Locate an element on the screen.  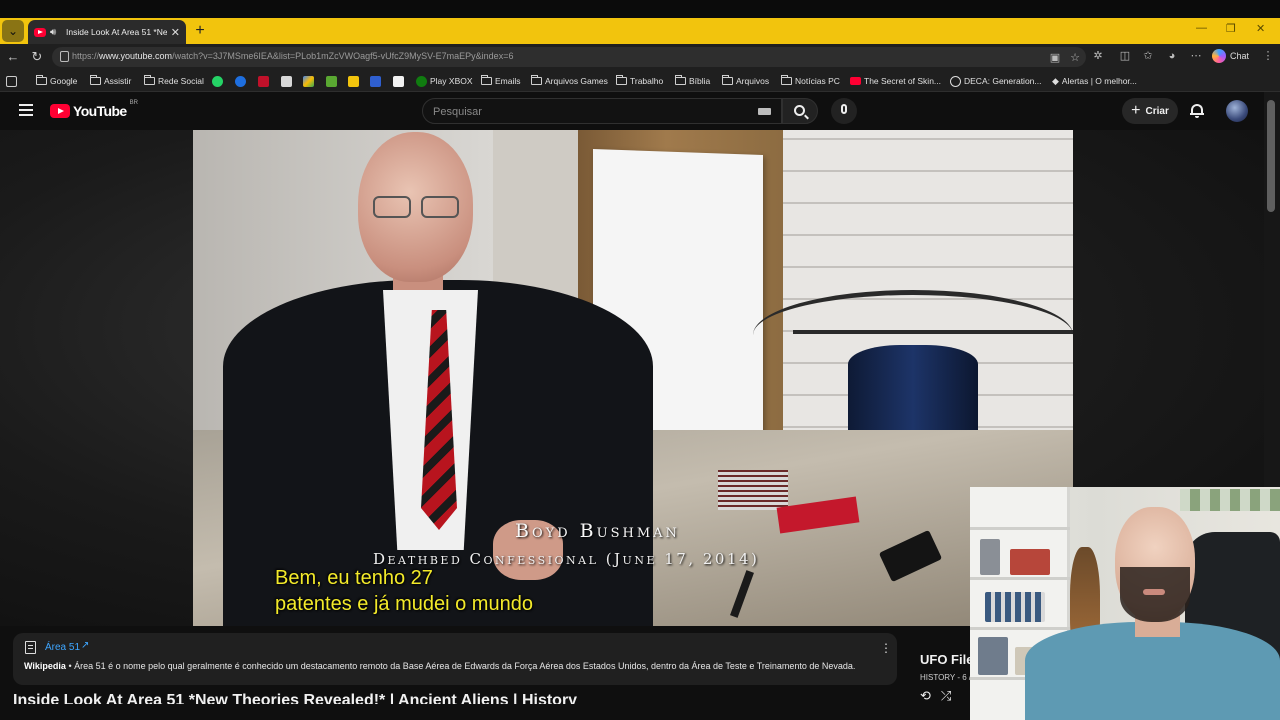
extensions-icon: ✲ is located at coordinates (1098, 56).